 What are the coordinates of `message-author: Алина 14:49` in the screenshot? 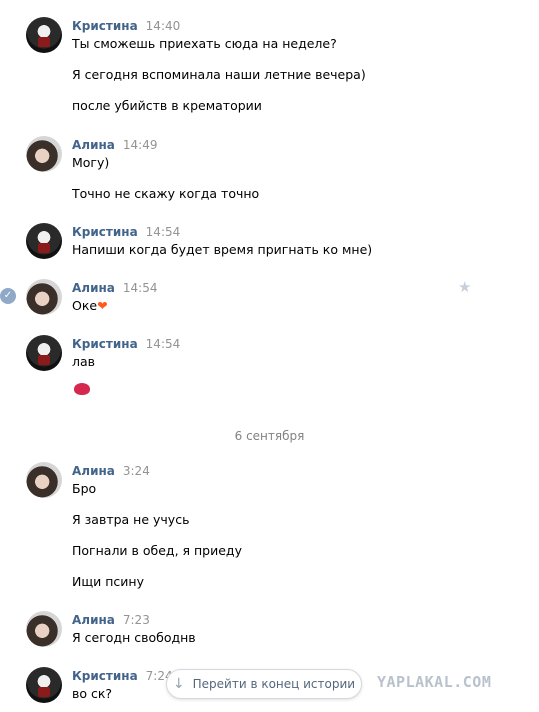 It's located at (114, 145).